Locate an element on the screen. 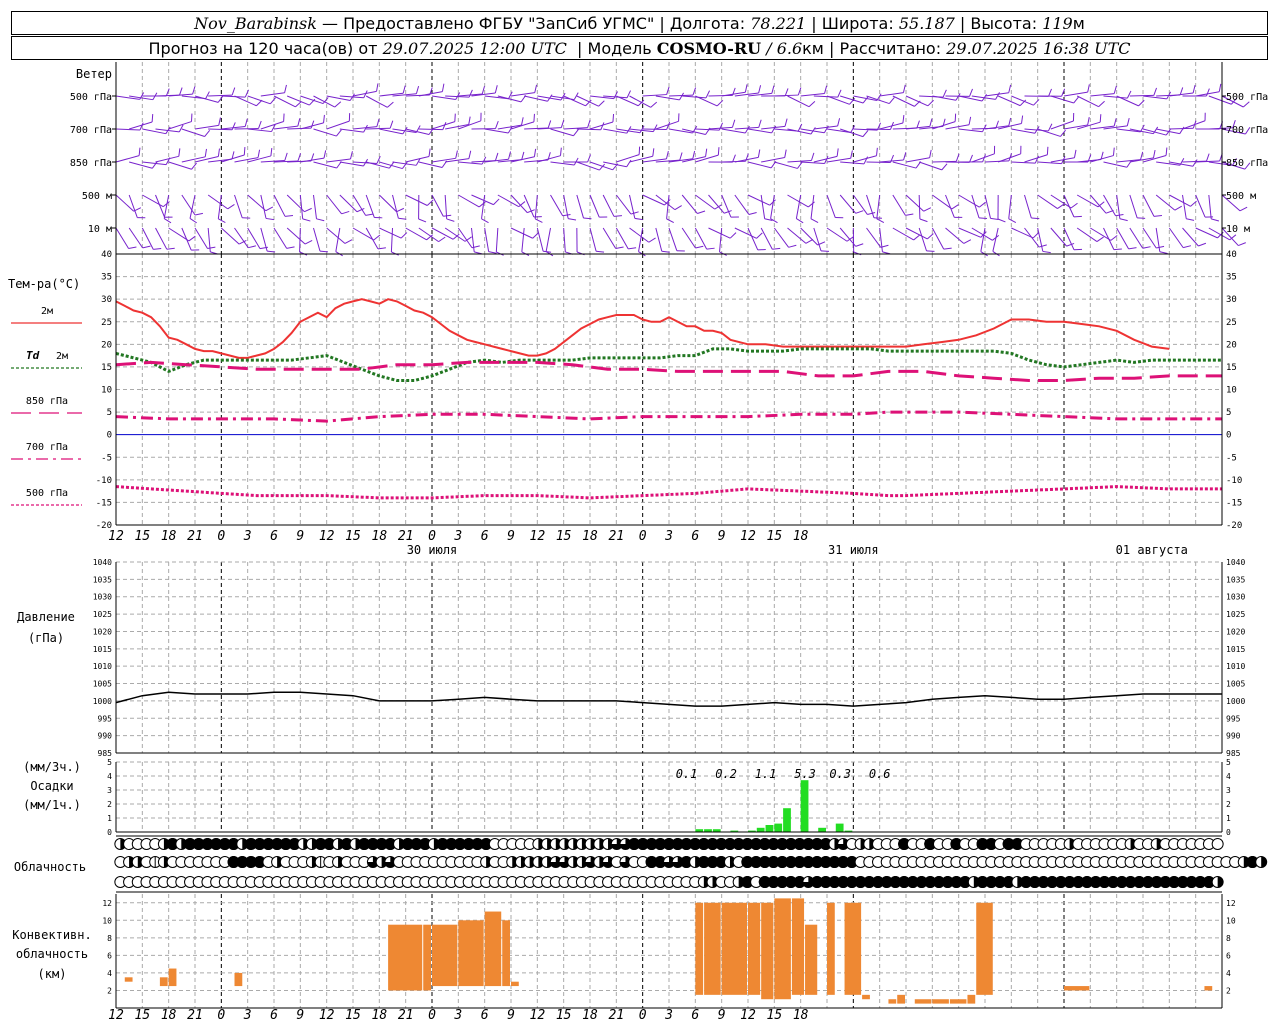  temp-ytick-left: 25 is located at coordinates (106, 323).